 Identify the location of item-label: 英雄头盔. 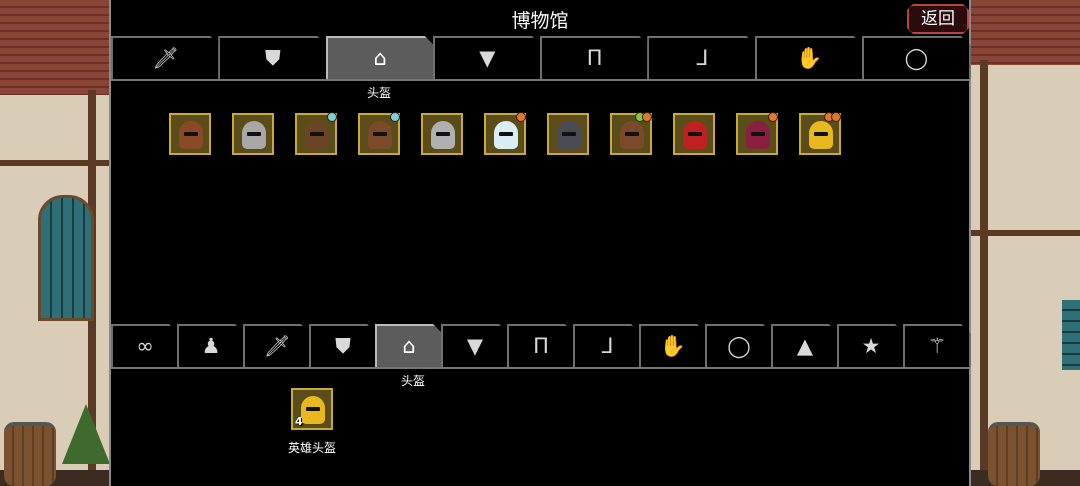
(311, 448).